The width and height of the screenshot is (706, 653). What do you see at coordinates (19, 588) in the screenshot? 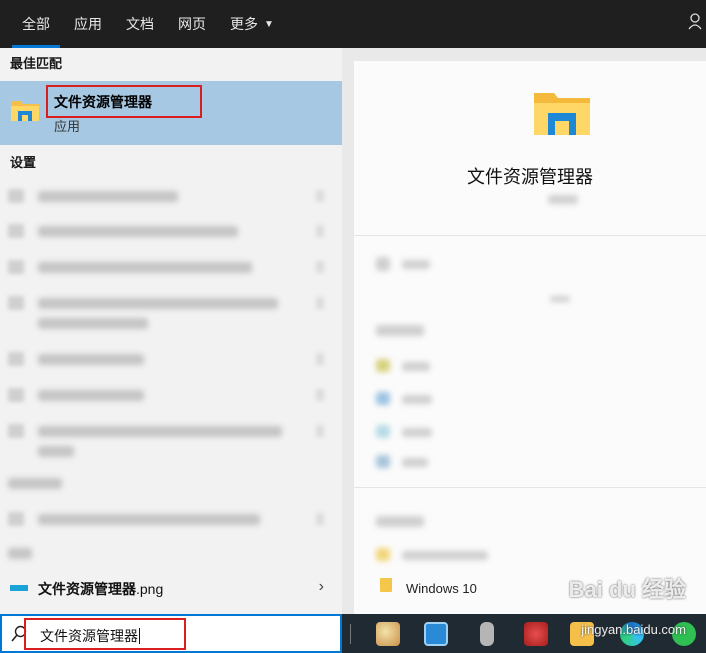
I see `image-file-icon` at bounding box center [19, 588].